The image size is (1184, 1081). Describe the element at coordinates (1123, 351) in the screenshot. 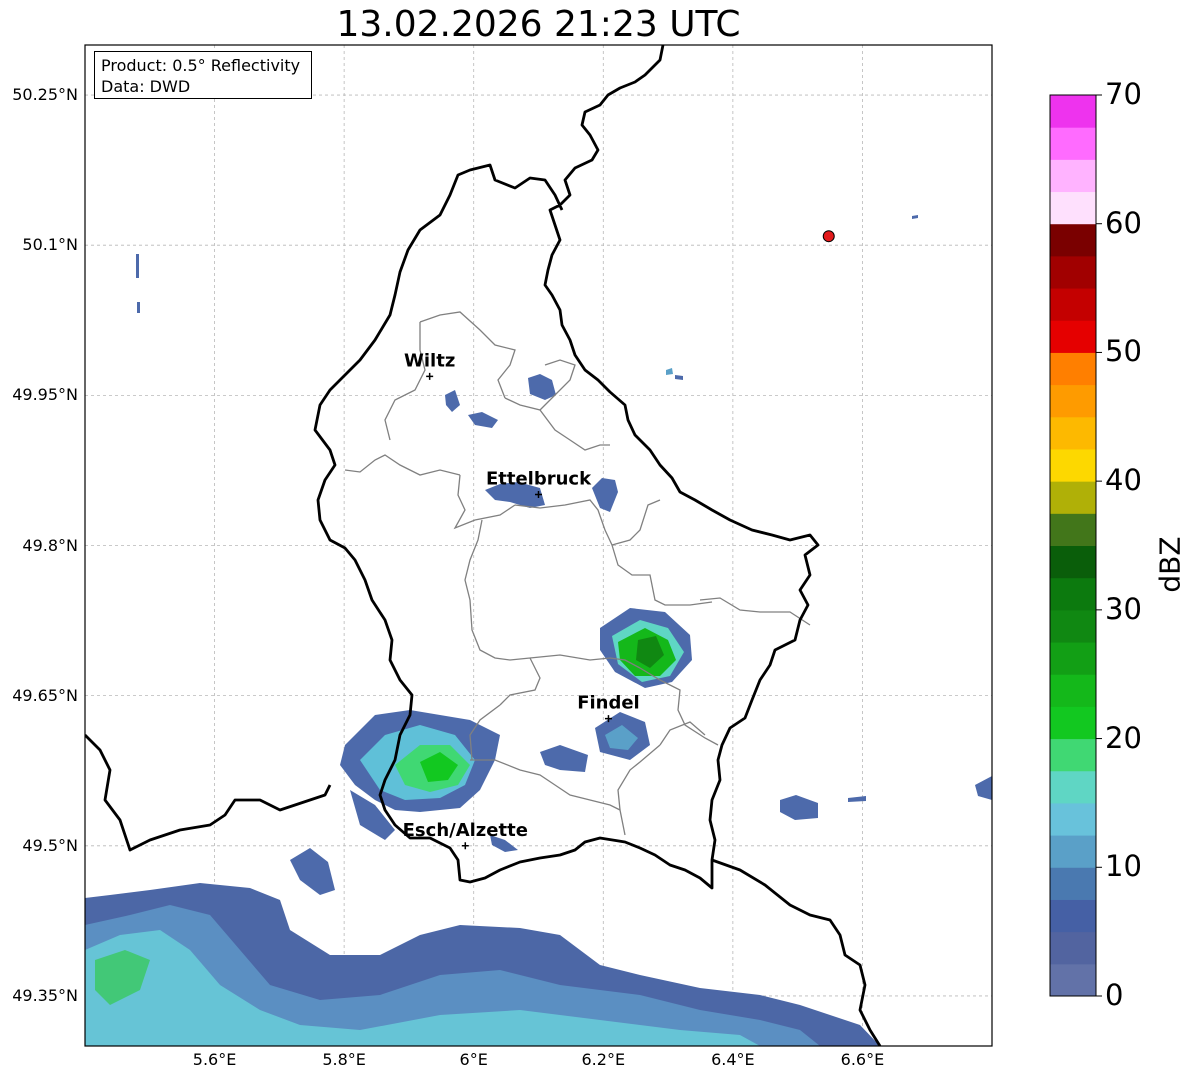

I see `colorbar-tick-label: 50` at that location.